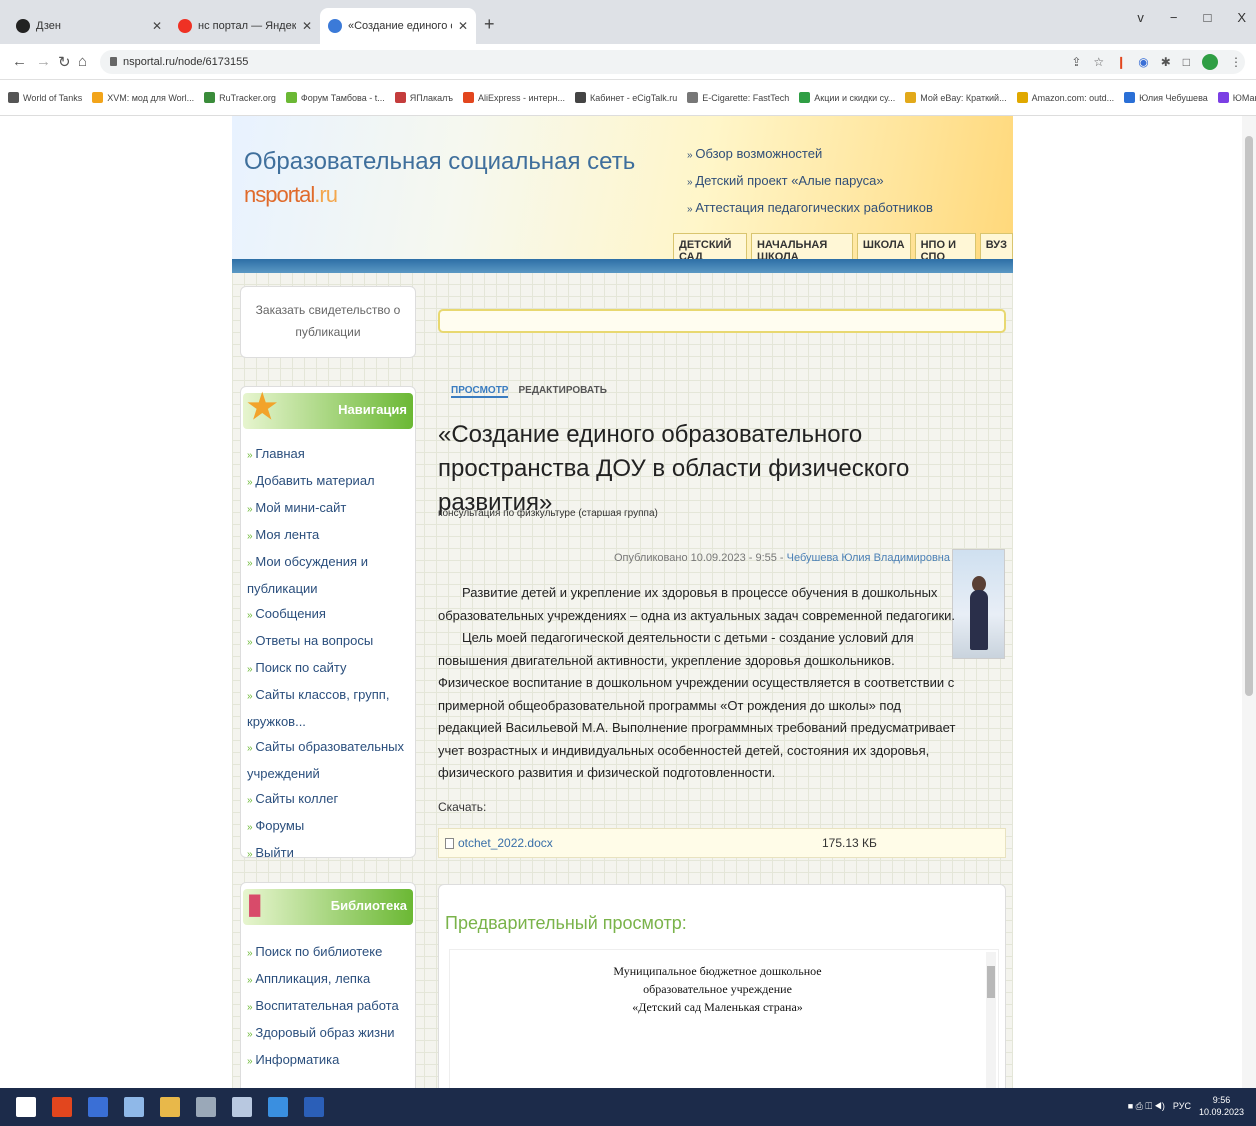  I want to click on bookmark-label: Юлия Чебушева, so click(1173, 97).